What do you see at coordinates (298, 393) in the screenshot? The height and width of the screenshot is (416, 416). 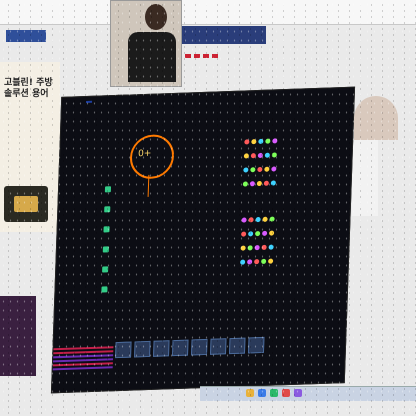 I see `app-icon` at bounding box center [298, 393].